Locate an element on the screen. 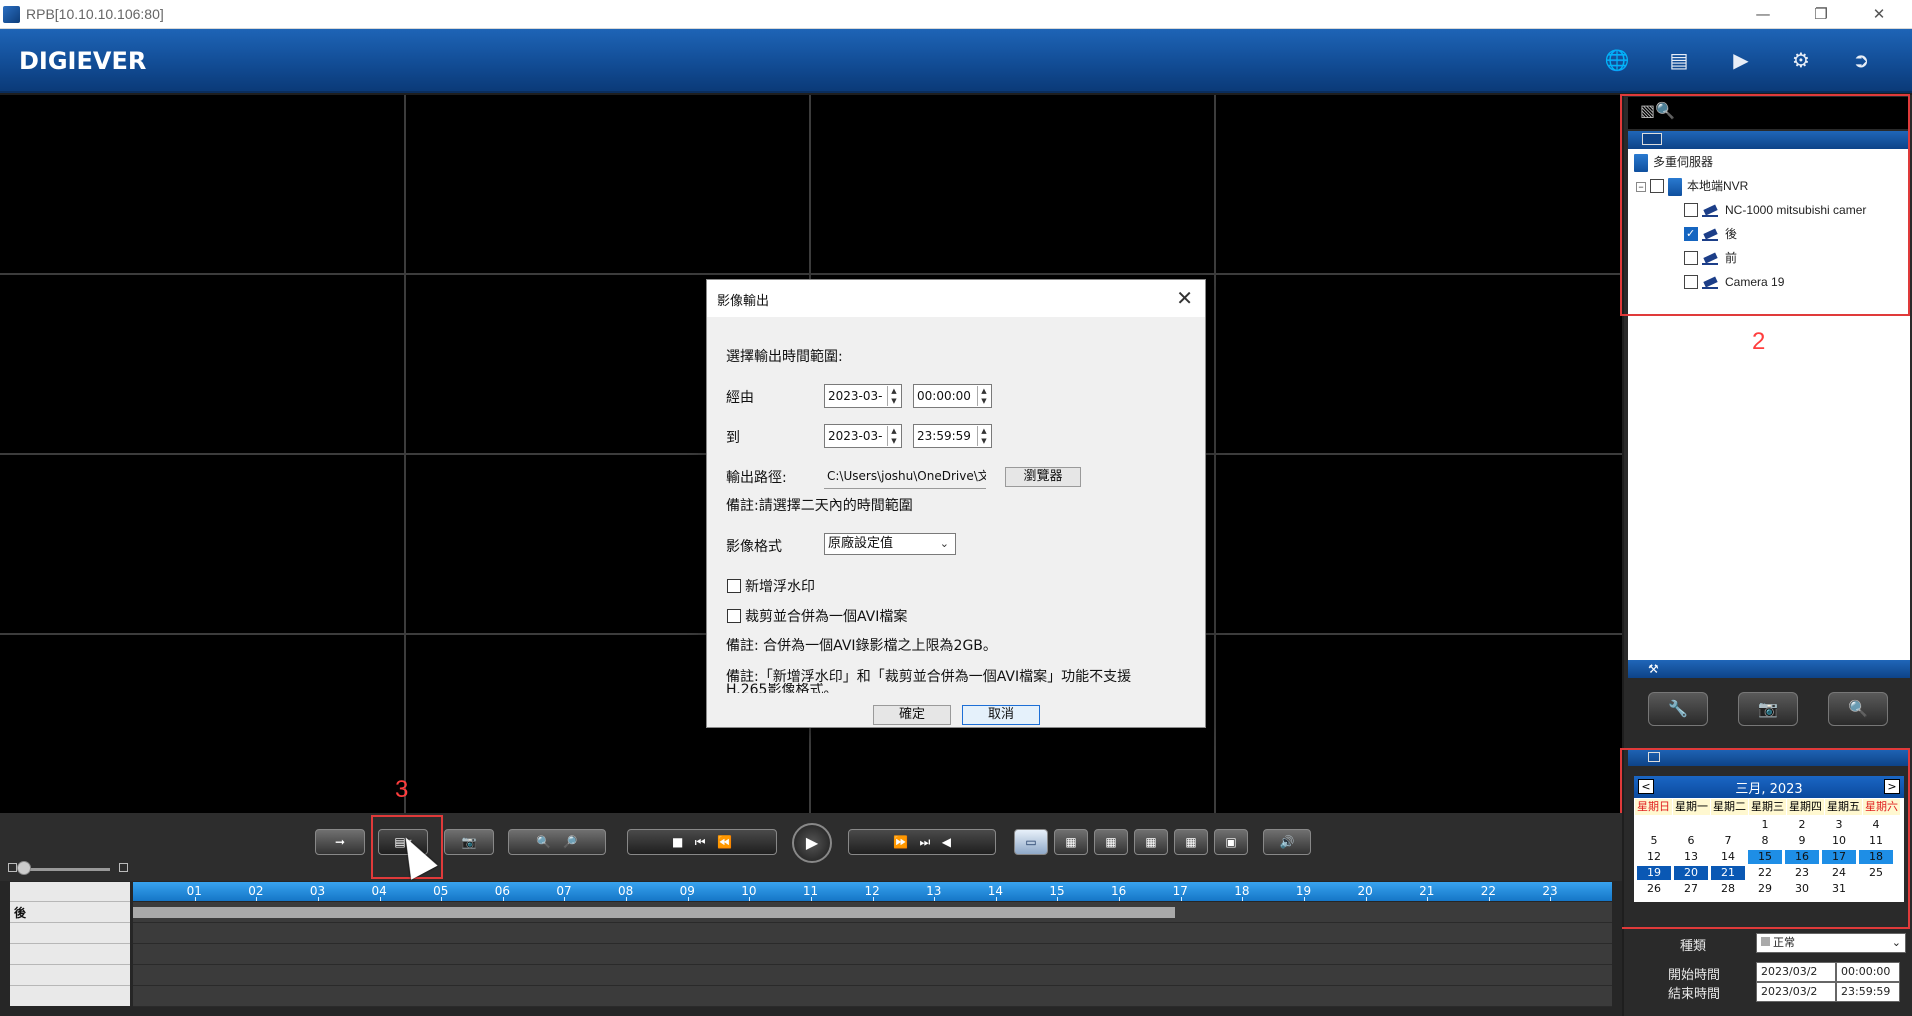  logout-icon: ➲ is located at coordinates (1861, 60).